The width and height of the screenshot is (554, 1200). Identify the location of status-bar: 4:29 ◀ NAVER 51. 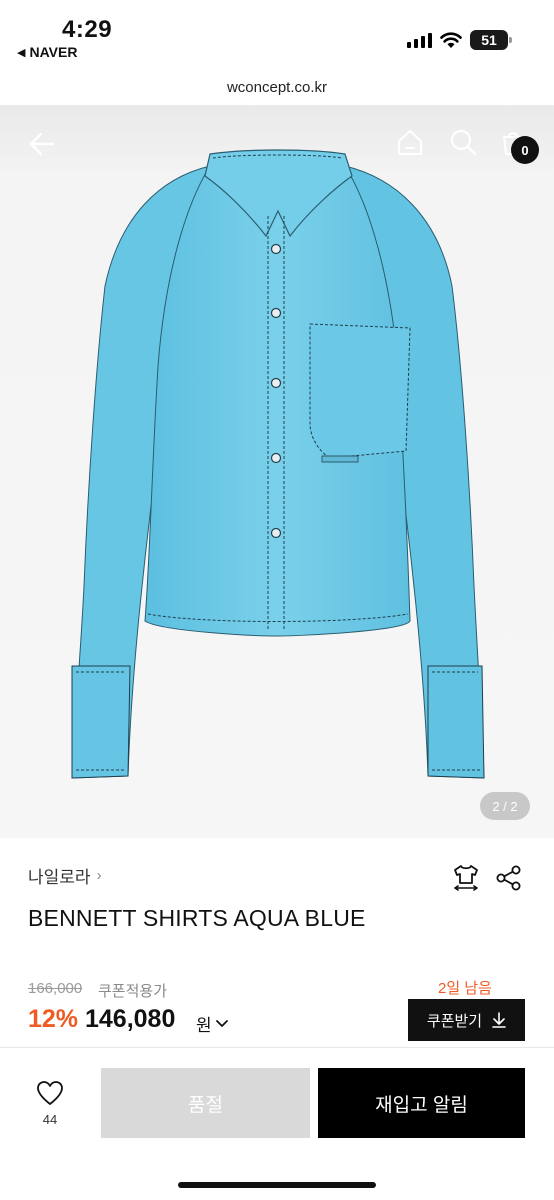
(277, 35).